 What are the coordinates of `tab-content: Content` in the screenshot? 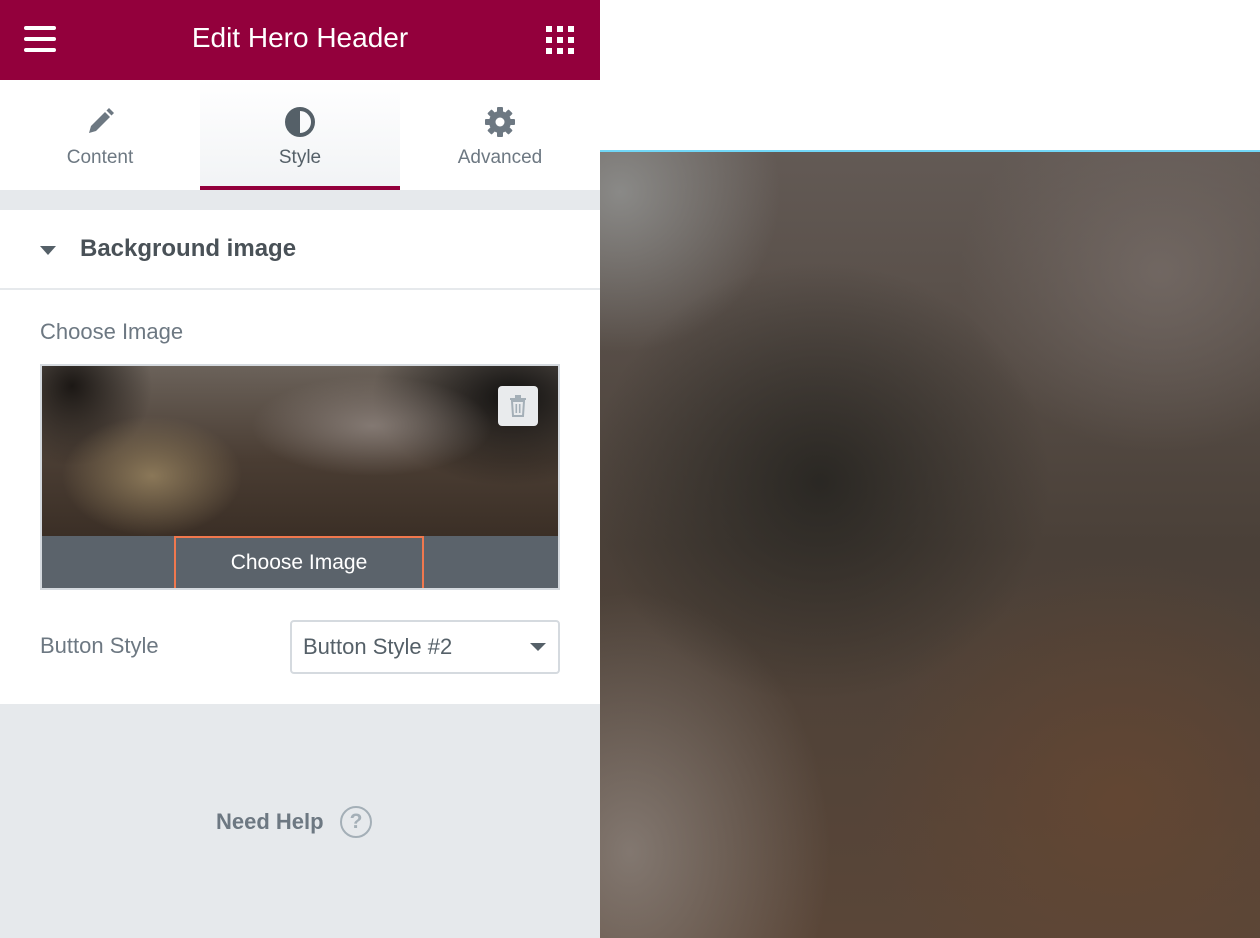 It's located at (100, 135).